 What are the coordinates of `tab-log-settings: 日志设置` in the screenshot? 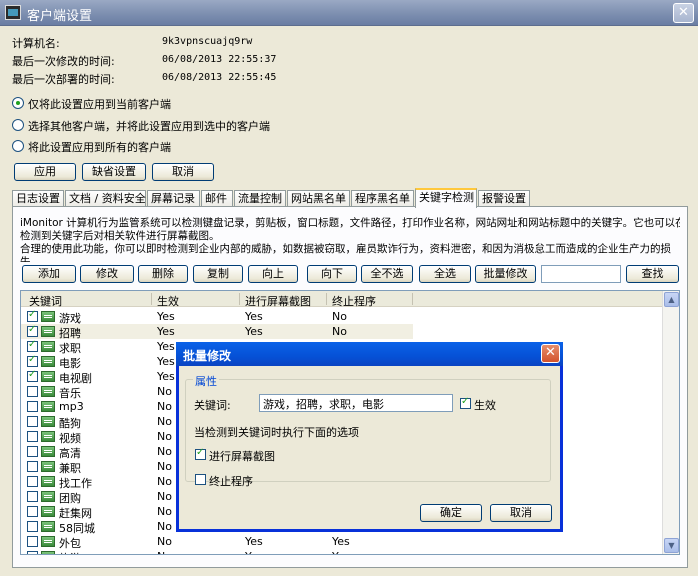 It's located at (38, 198).